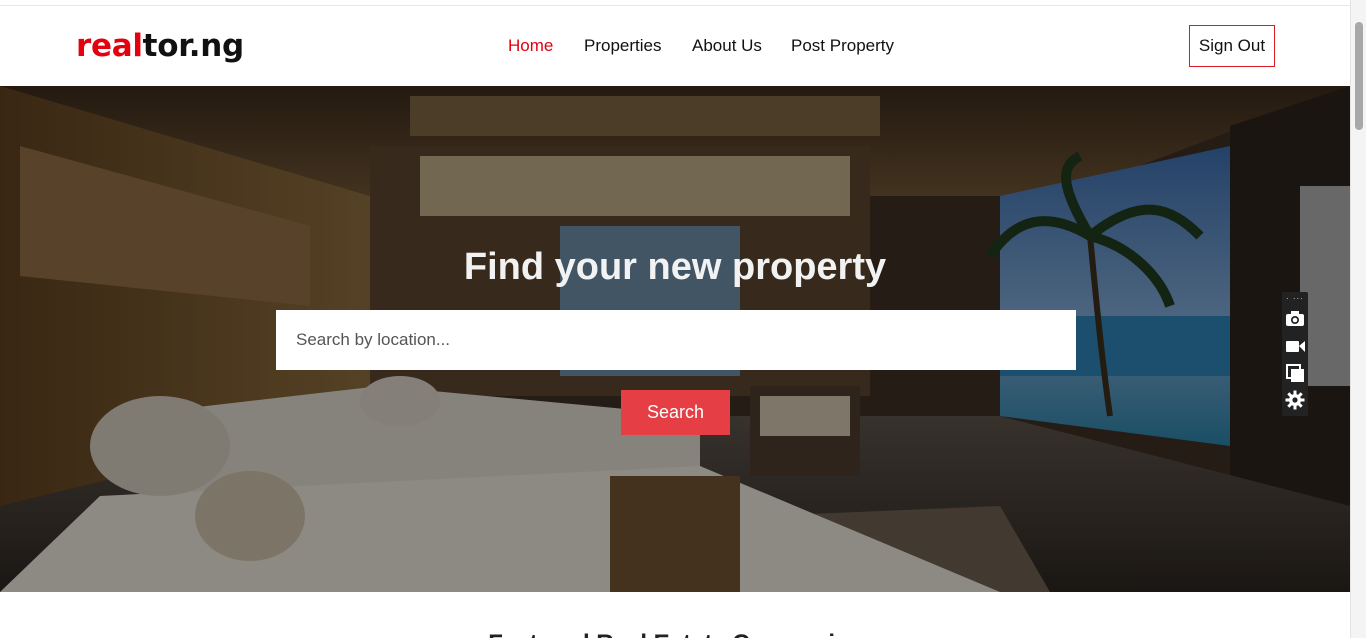 This screenshot has width=1366, height=638. Describe the element at coordinates (675, 634) in the screenshot. I see `section-heading: Featured Real Estate Companies` at that location.